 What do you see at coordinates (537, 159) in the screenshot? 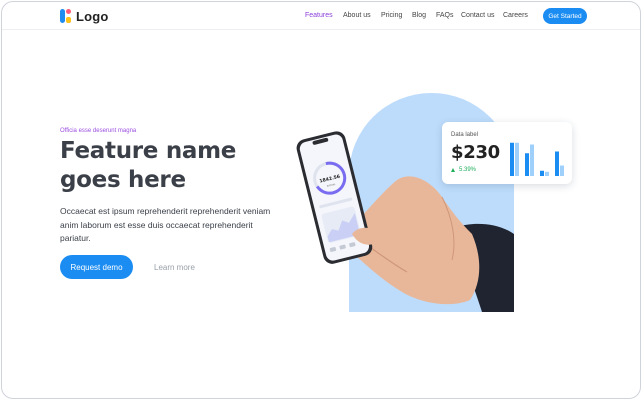
I see `mini-bar-chart` at bounding box center [537, 159].